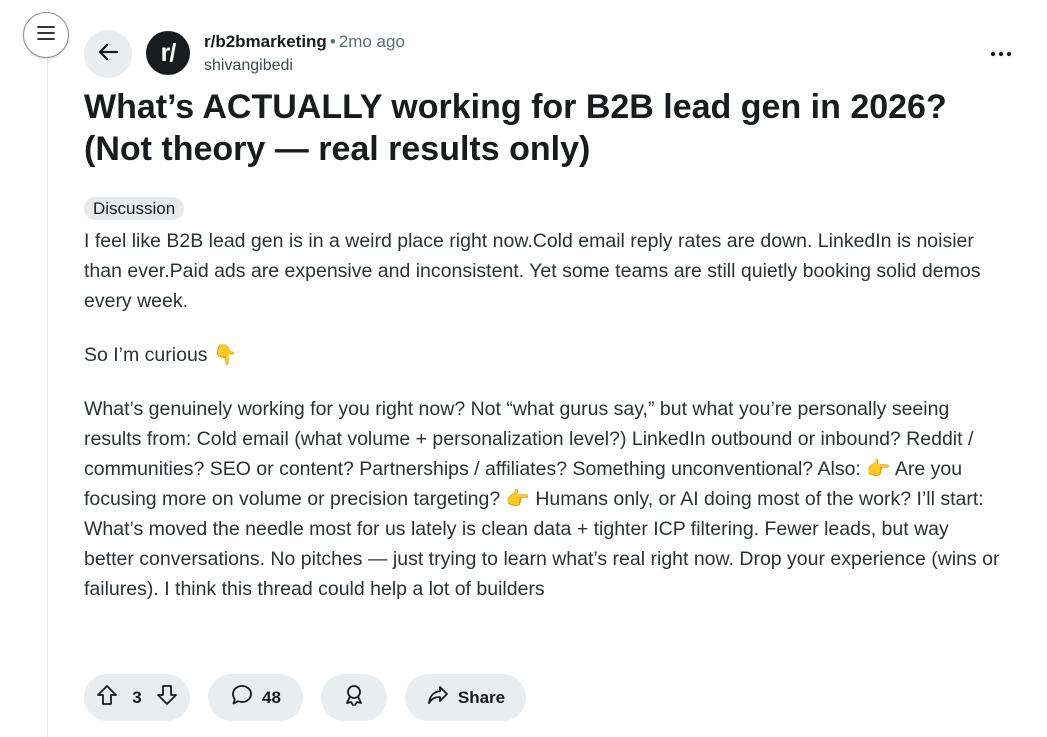 The height and width of the screenshot is (737, 1047). Describe the element at coordinates (47, 397) in the screenshot. I see `left-rail-divider` at that location.